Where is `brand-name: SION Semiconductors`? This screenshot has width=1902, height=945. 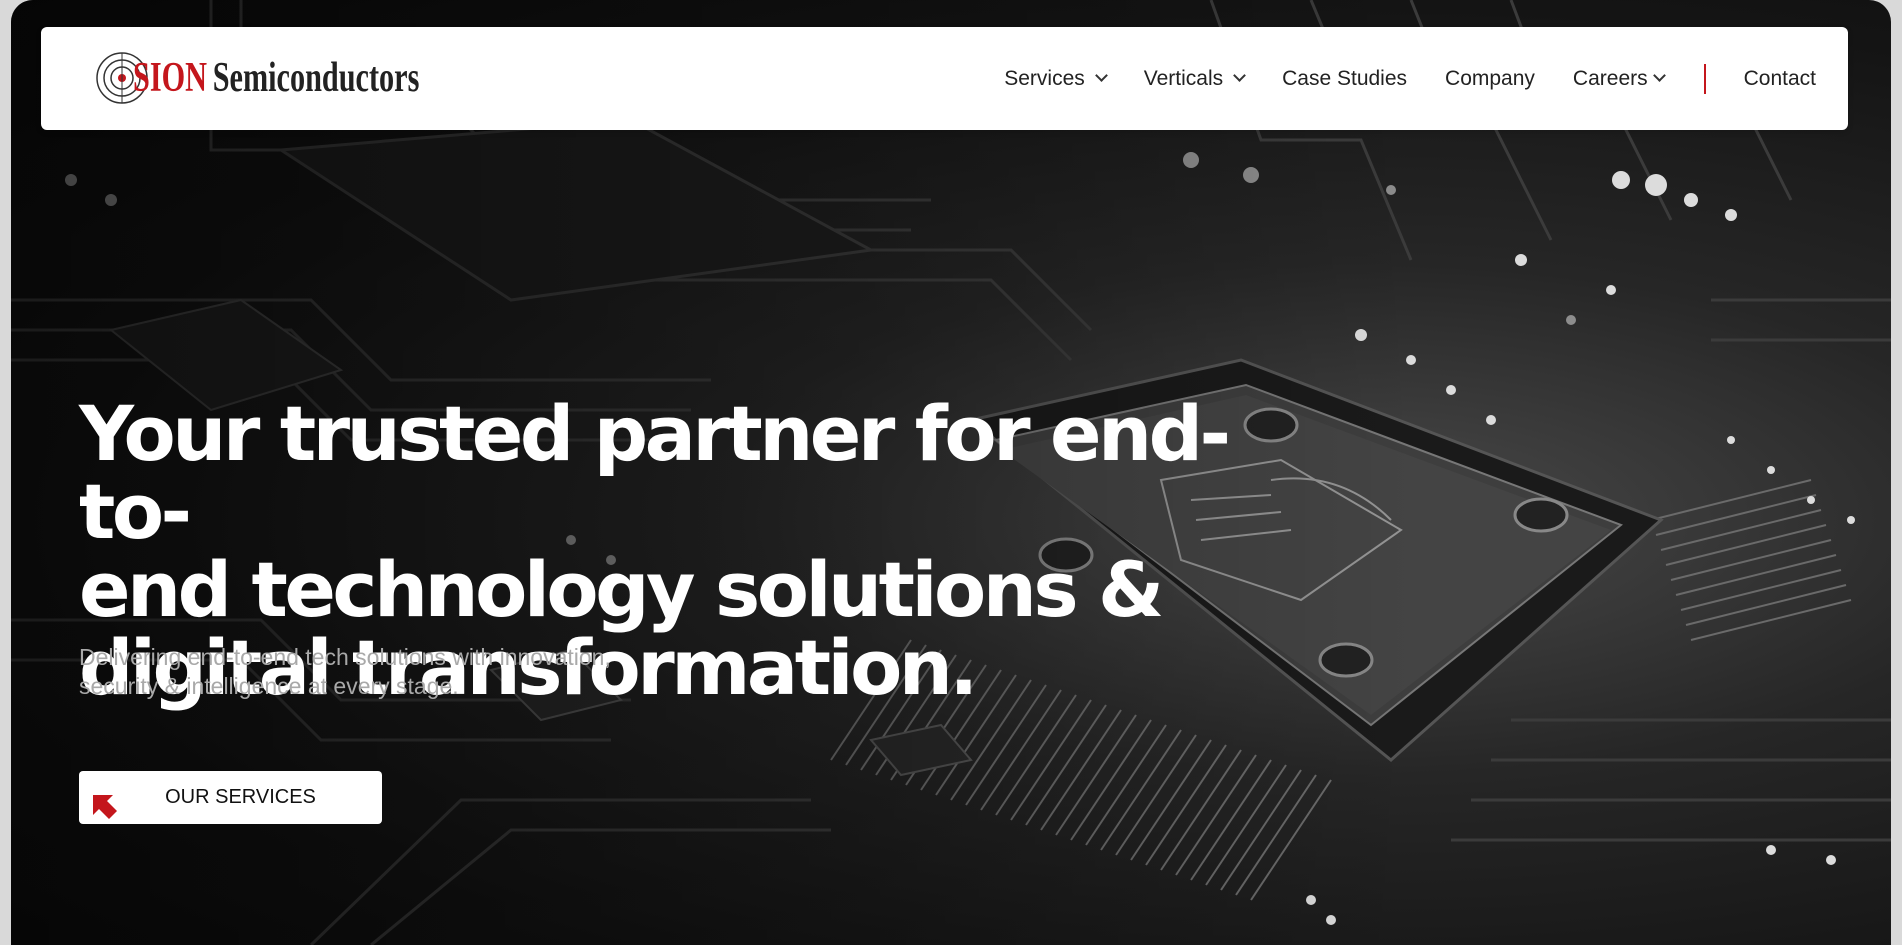
brand-name: SION Semiconductors is located at coordinates (276, 78).